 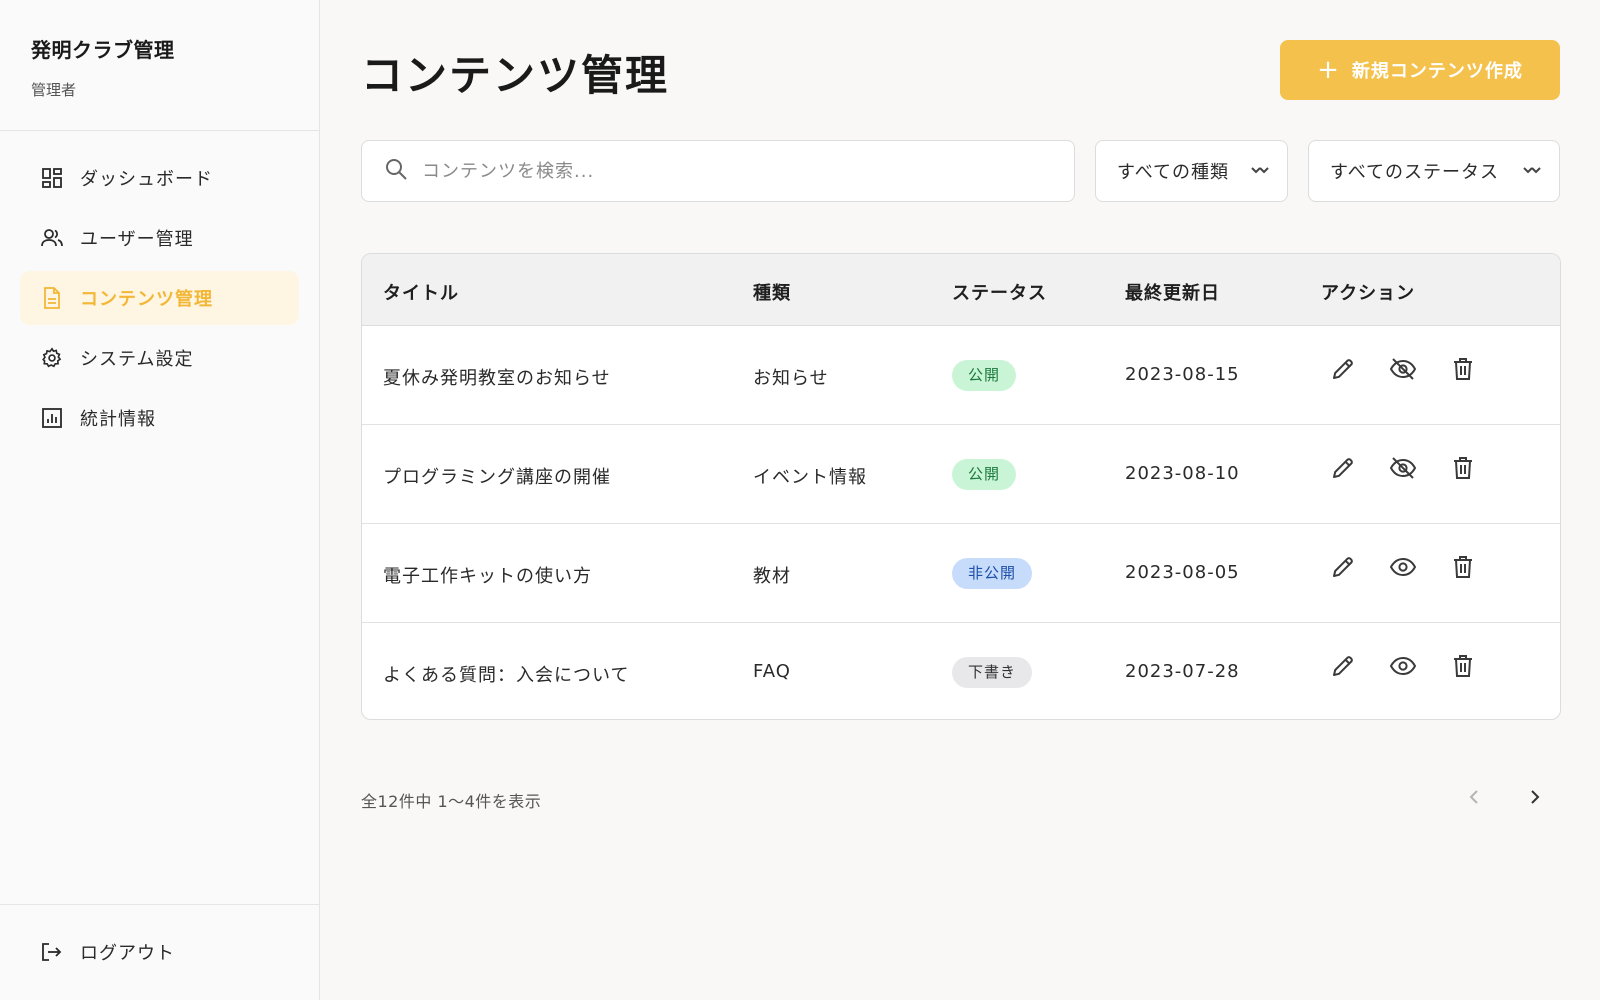 What do you see at coordinates (506, 674) in the screenshot?
I see `cell-title: よくある質問：入会について` at bounding box center [506, 674].